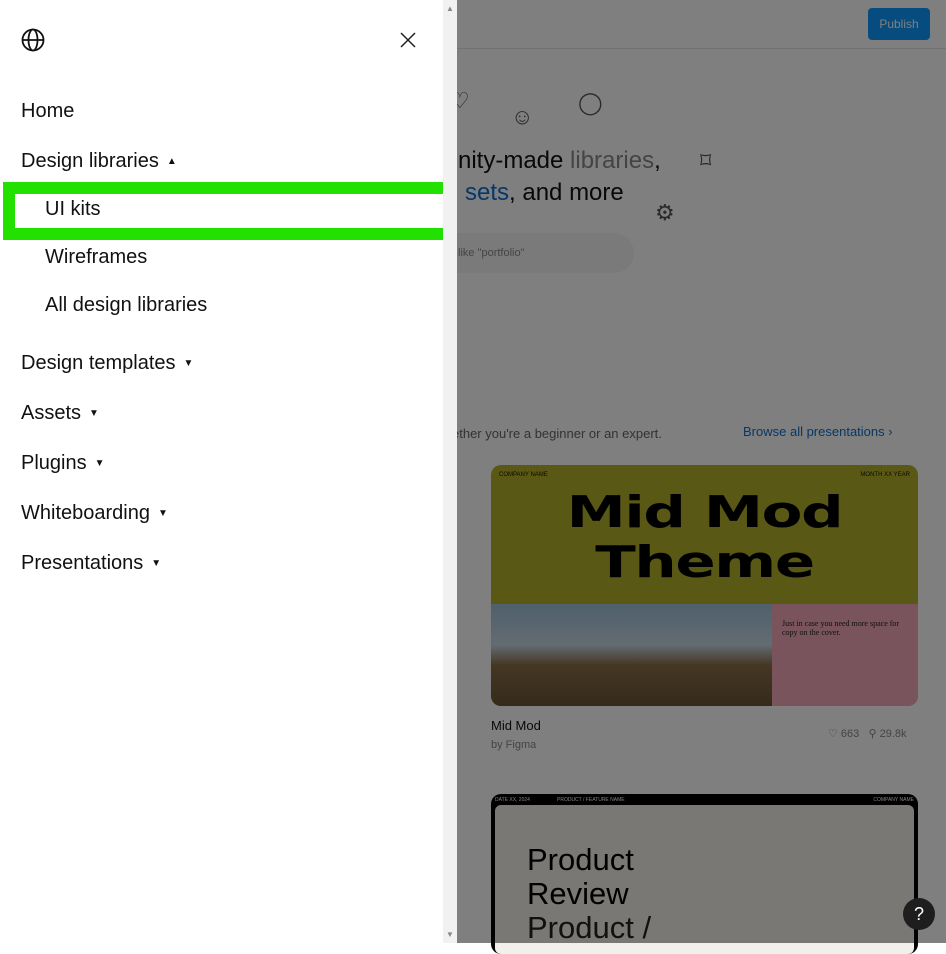 This screenshot has width=946, height=954. What do you see at coordinates (450, 8) in the screenshot?
I see `scroll-up-arrow-icon: ▲` at bounding box center [450, 8].